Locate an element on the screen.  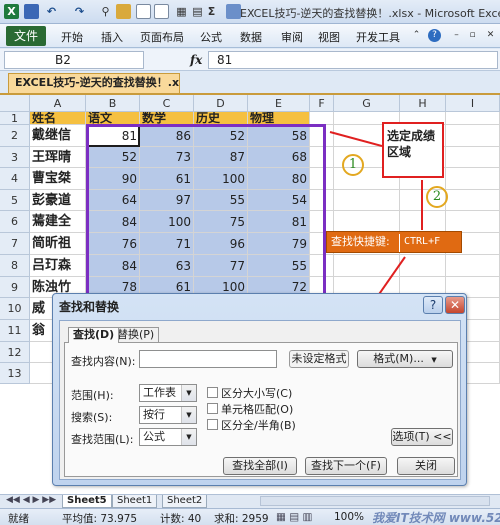
arrow-to-selection is located at coordinates (356, 139).